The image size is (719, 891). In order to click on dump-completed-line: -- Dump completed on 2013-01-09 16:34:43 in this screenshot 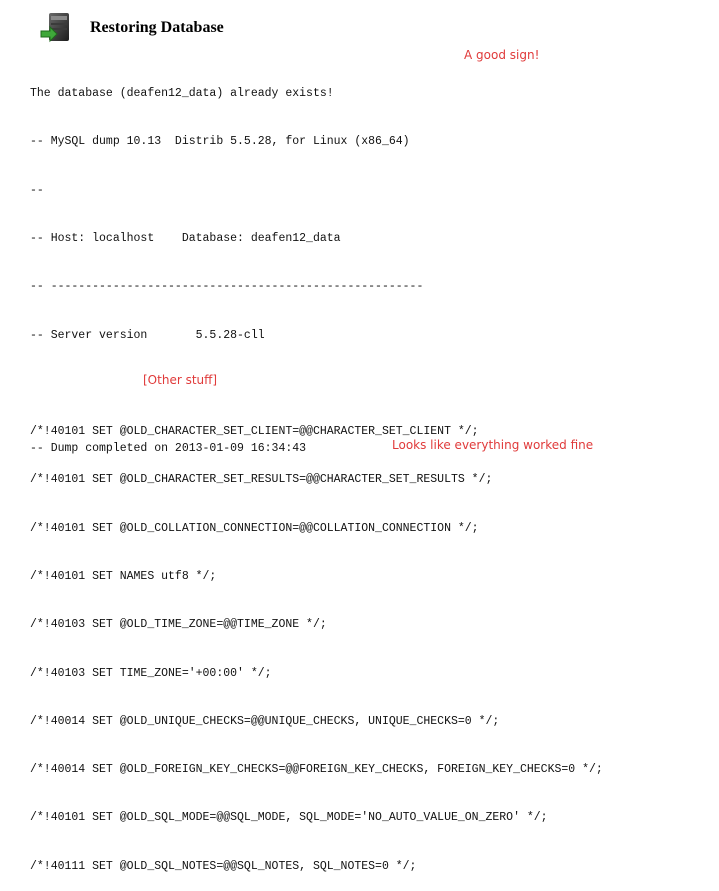, I will do `click(168, 448)`.